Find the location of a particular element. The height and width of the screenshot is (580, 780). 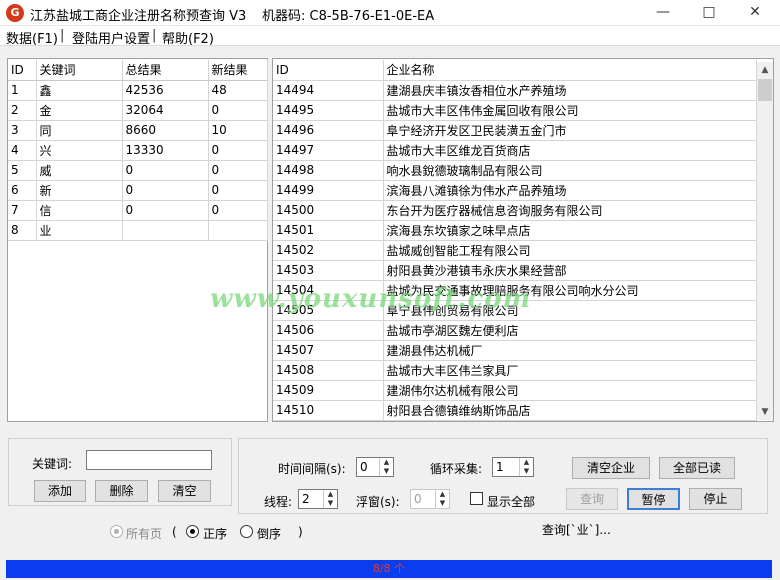

scroll-thumb is located at coordinates (765, 90).